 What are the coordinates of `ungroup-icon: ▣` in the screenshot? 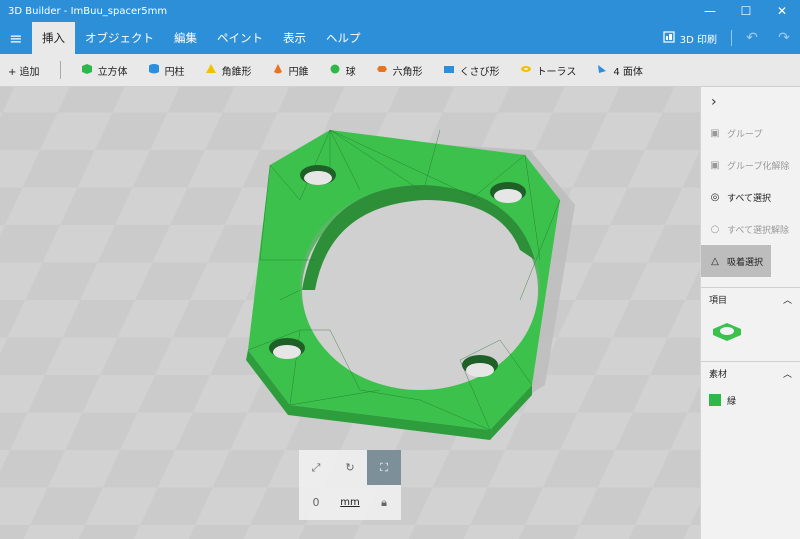 It's located at (715, 165).